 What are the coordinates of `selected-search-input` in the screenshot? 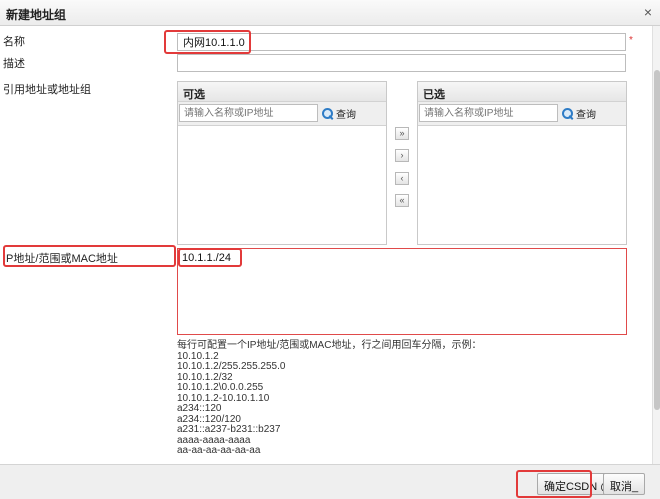 It's located at (488, 113).